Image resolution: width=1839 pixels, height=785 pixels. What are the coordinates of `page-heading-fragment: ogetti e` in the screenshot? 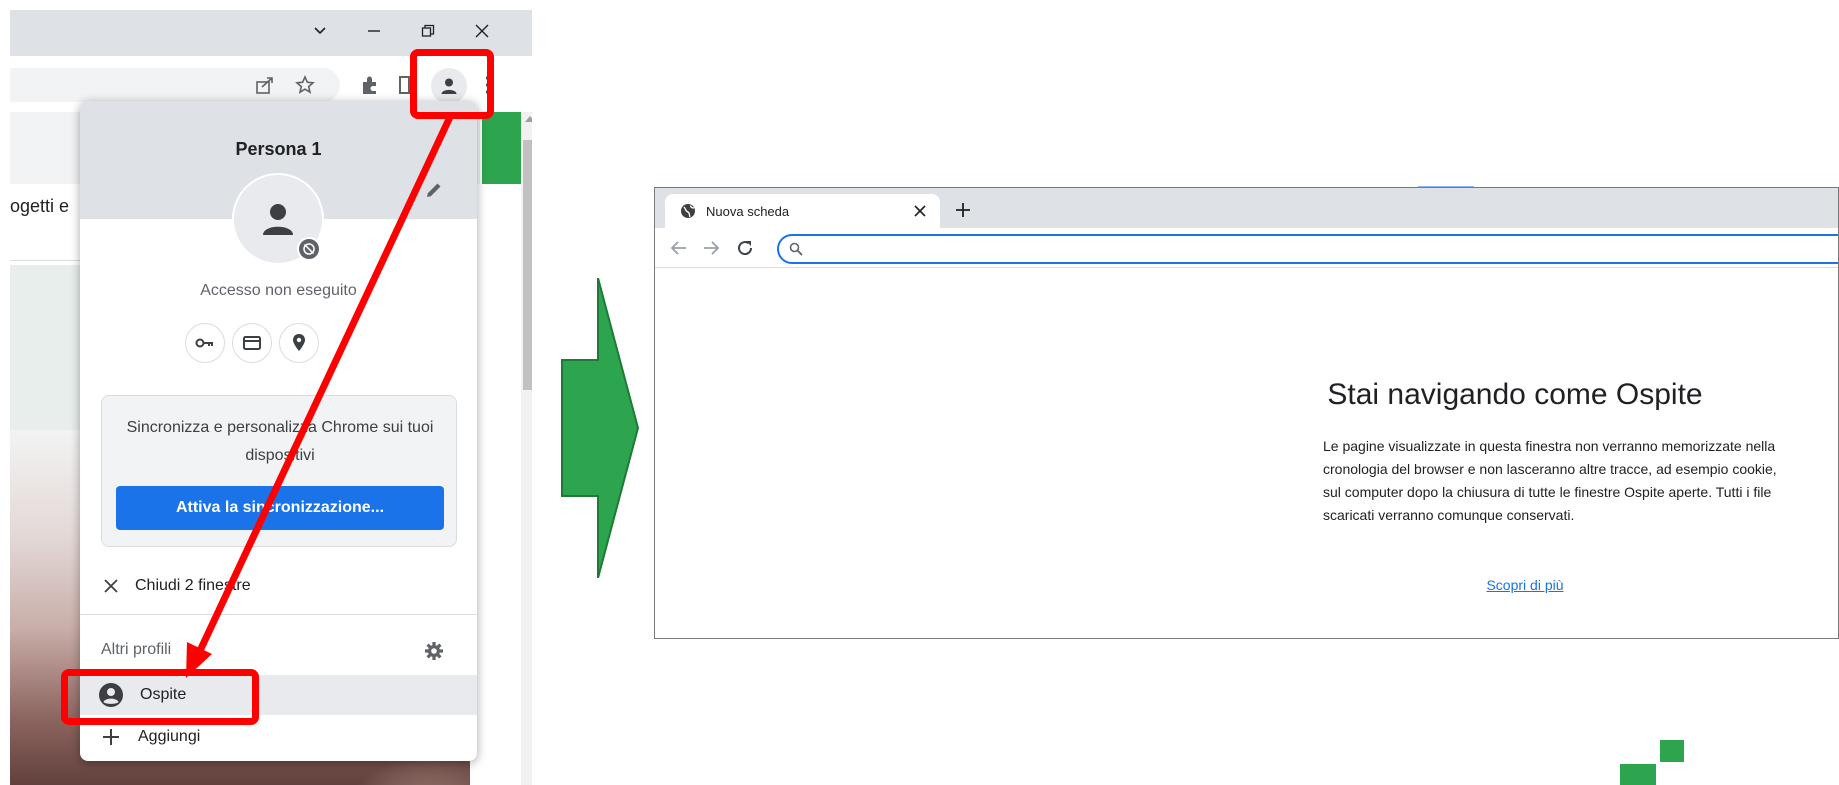 It's located at (40, 206).